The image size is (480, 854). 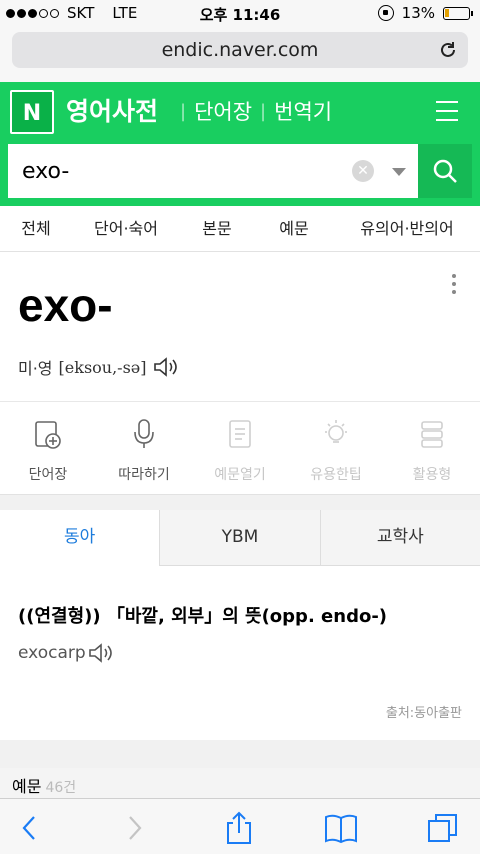 What do you see at coordinates (400, 538) in the screenshot?
I see `tab-kyohak: 교학사` at bounding box center [400, 538].